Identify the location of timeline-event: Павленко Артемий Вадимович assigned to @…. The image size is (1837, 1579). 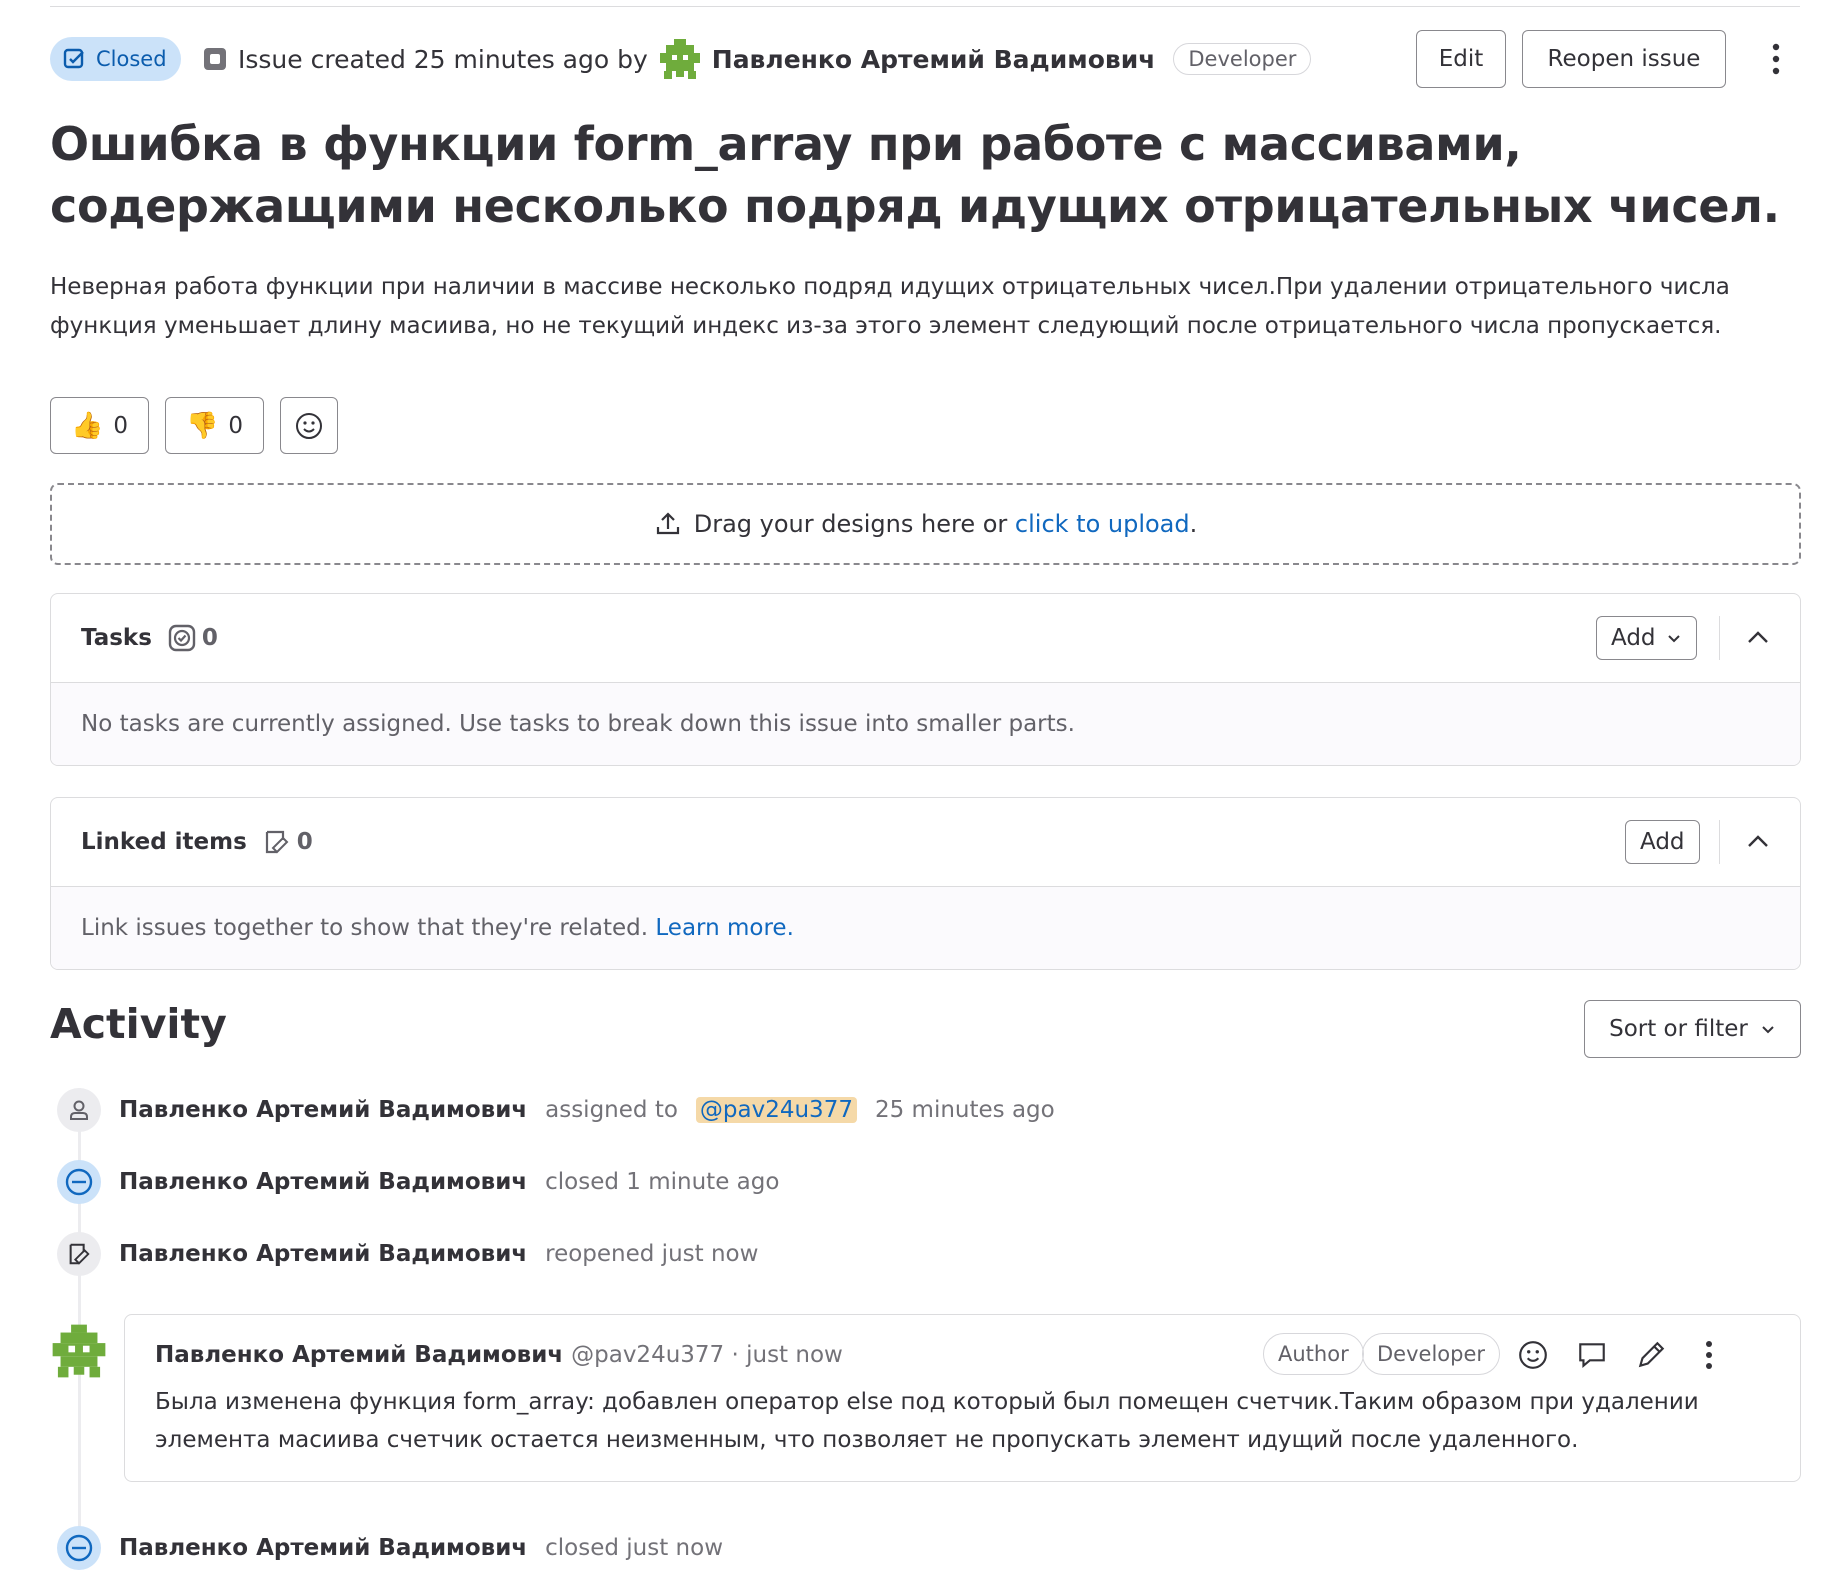
(552, 1110).